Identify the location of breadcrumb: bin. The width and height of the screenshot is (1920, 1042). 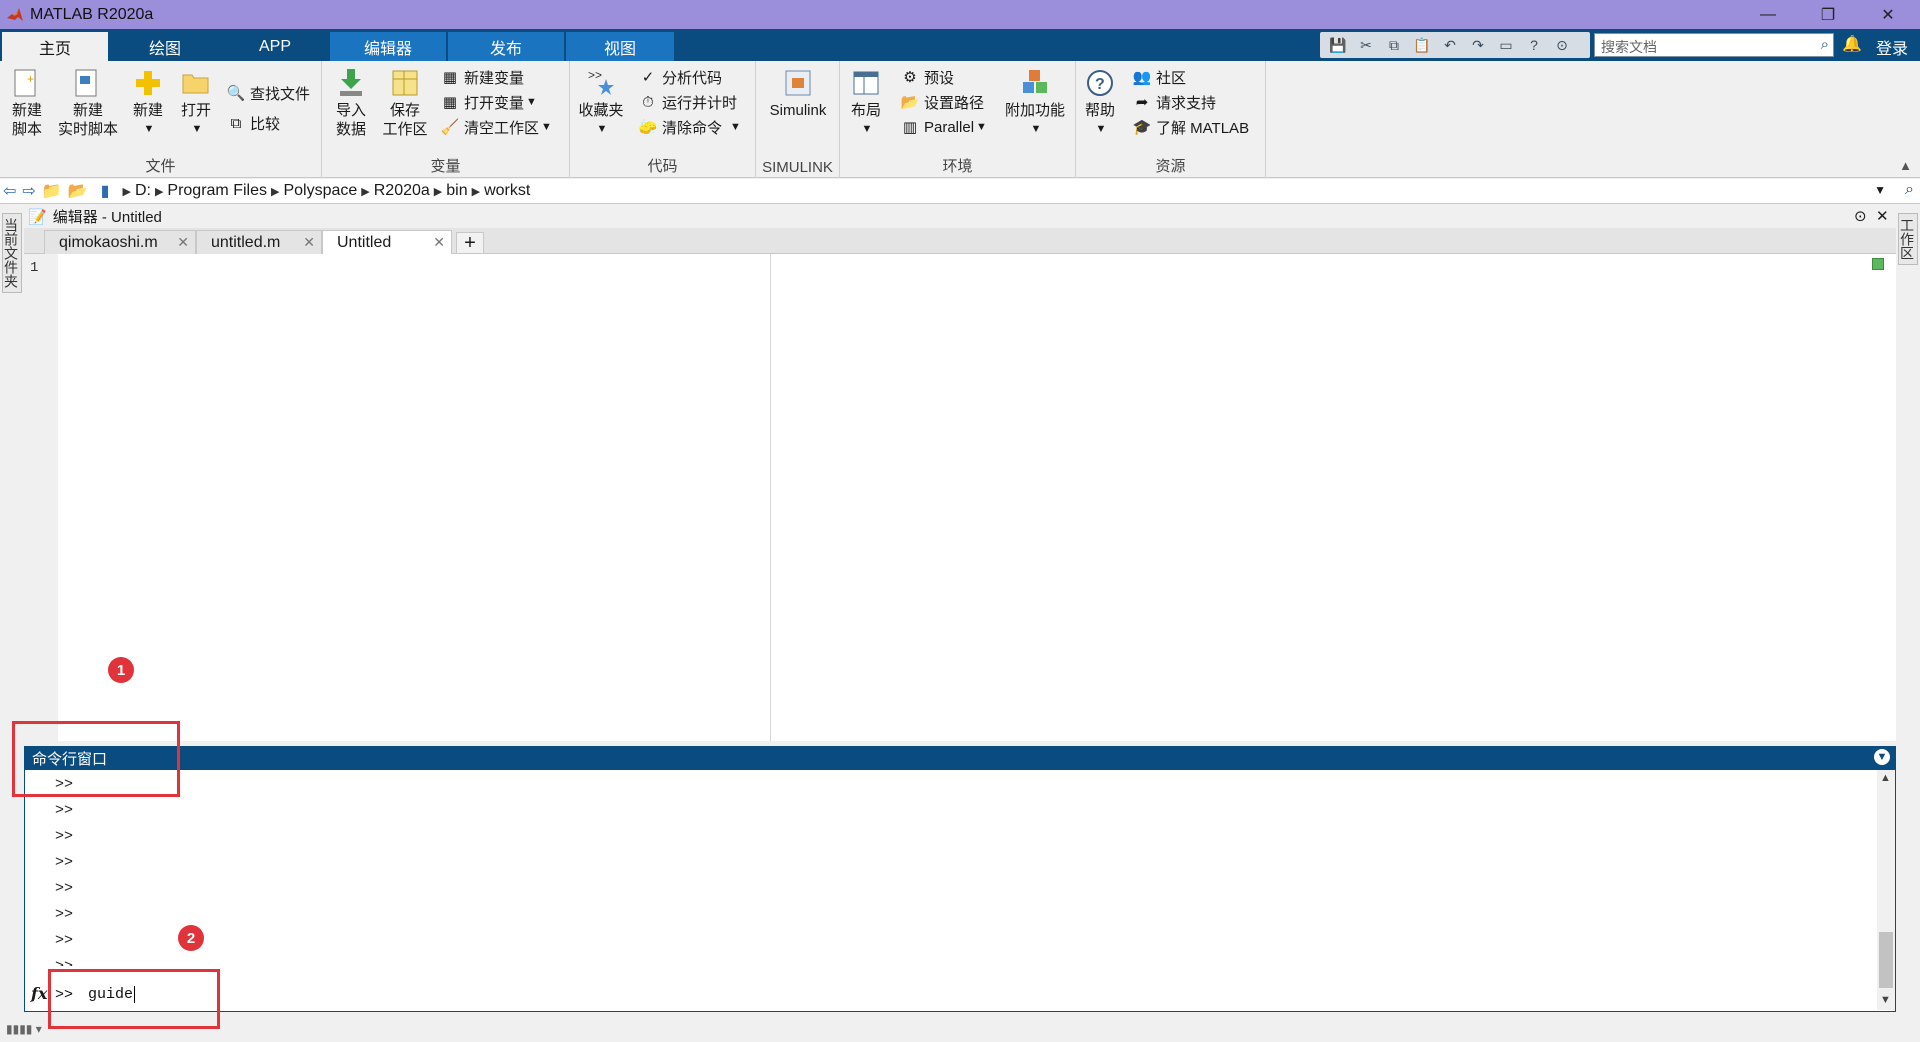
(456, 191).